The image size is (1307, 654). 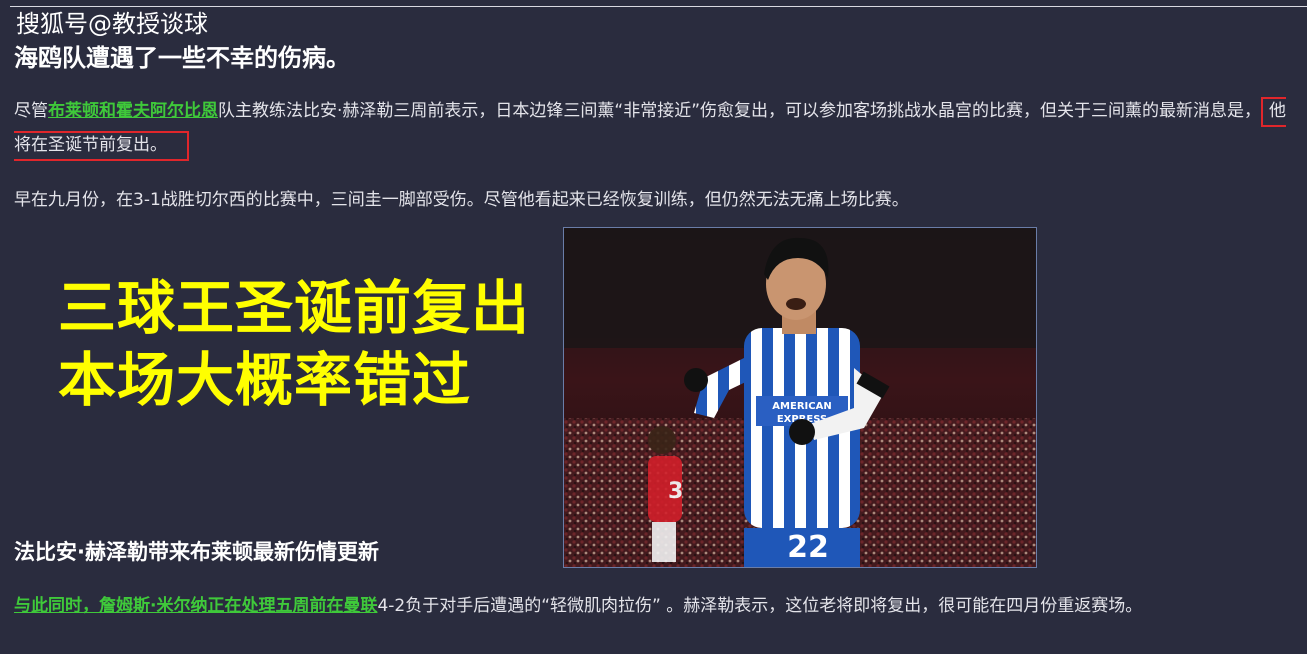 What do you see at coordinates (801, 406) in the screenshot?
I see `sponsor-line-1: AMERICAN` at bounding box center [801, 406].